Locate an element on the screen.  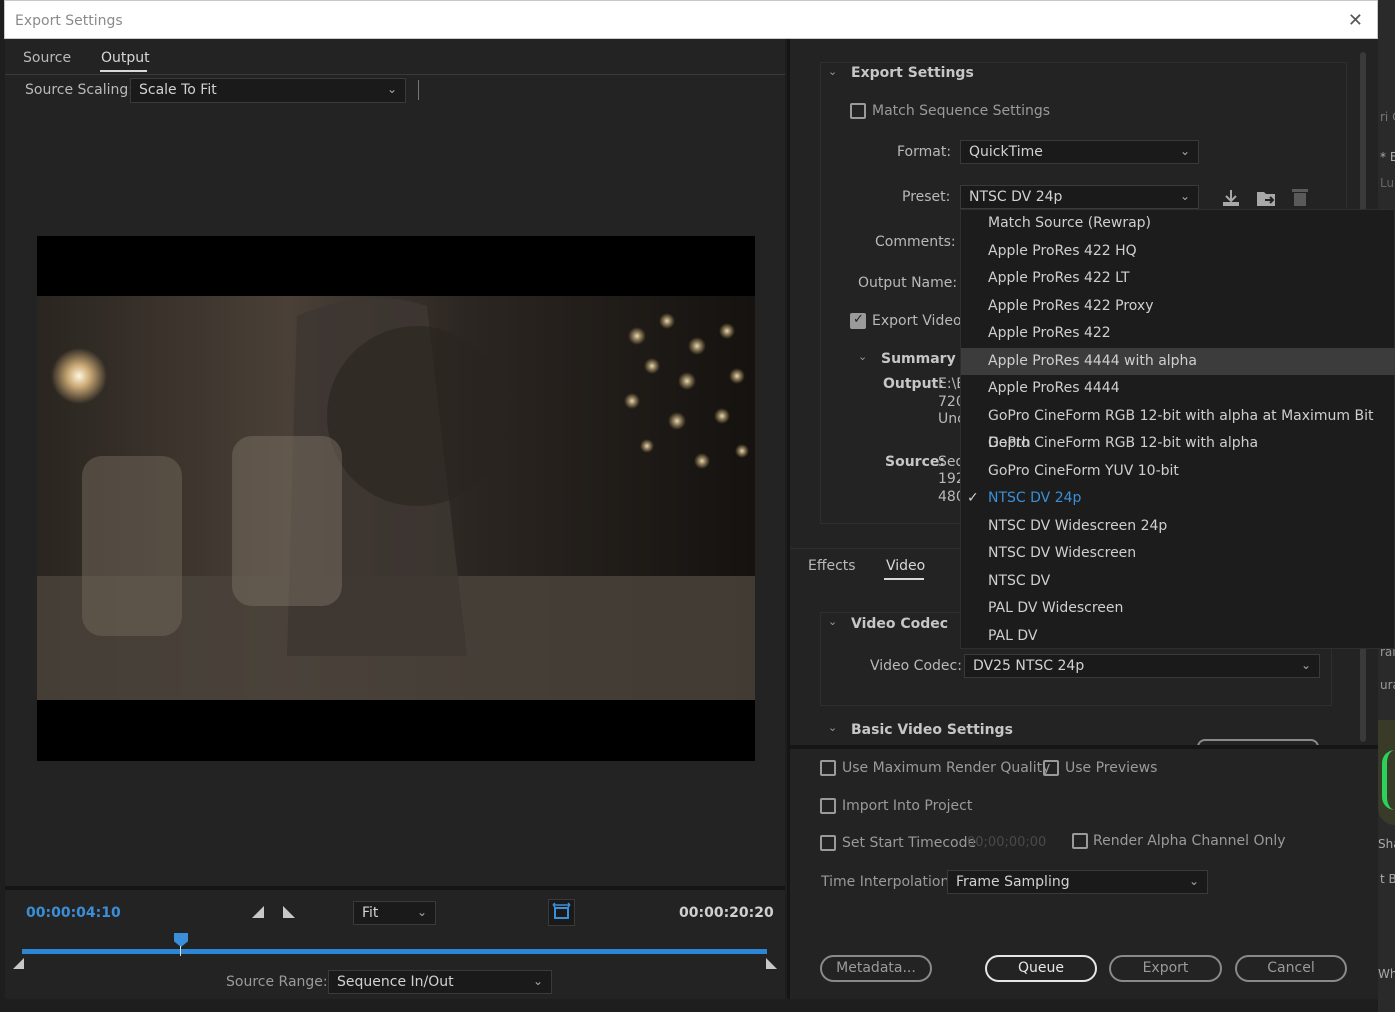
aspect-toggle-icon is located at coordinates (561, 912).